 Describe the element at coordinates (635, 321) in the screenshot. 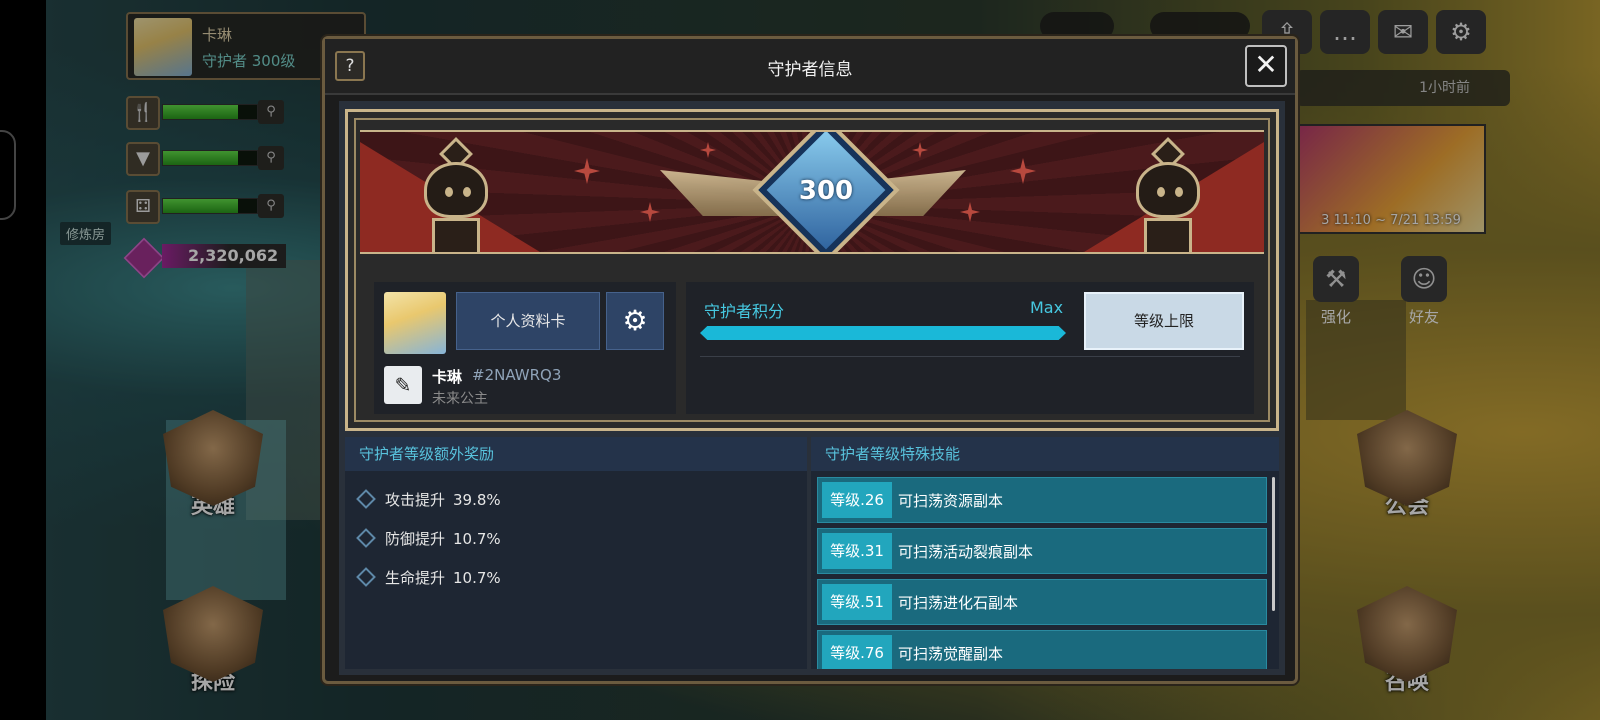

I see `gear-icon: ⚙` at that location.